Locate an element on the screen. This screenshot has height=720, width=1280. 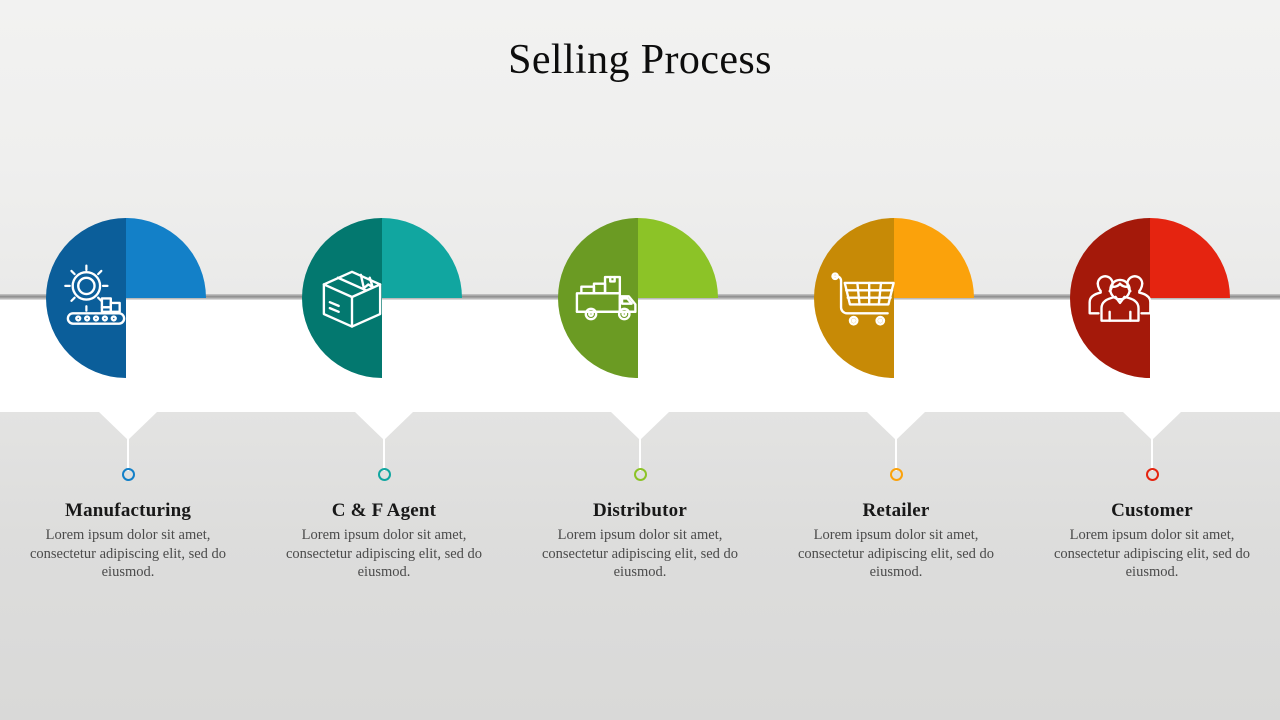
connector-stem-c-and-f-agent is located at coordinates (384, 454).